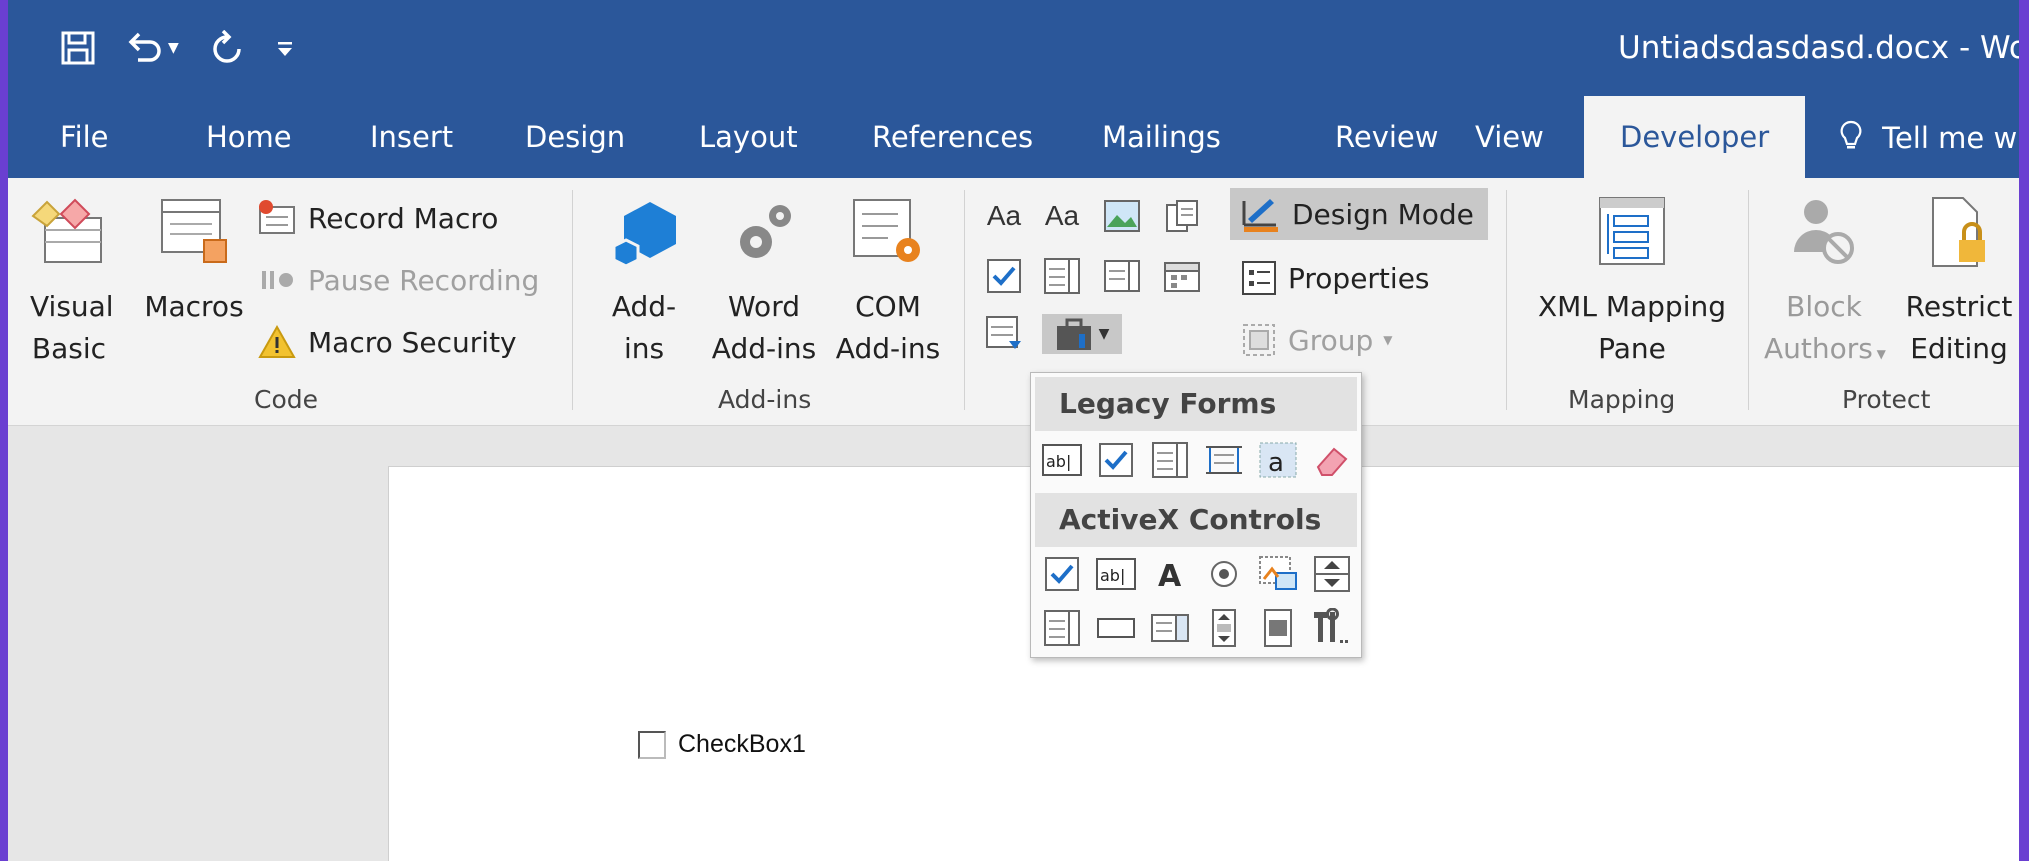 The width and height of the screenshot is (2029, 861). What do you see at coordinates (194, 238) in the screenshot?
I see `macros-icon` at bounding box center [194, 238].